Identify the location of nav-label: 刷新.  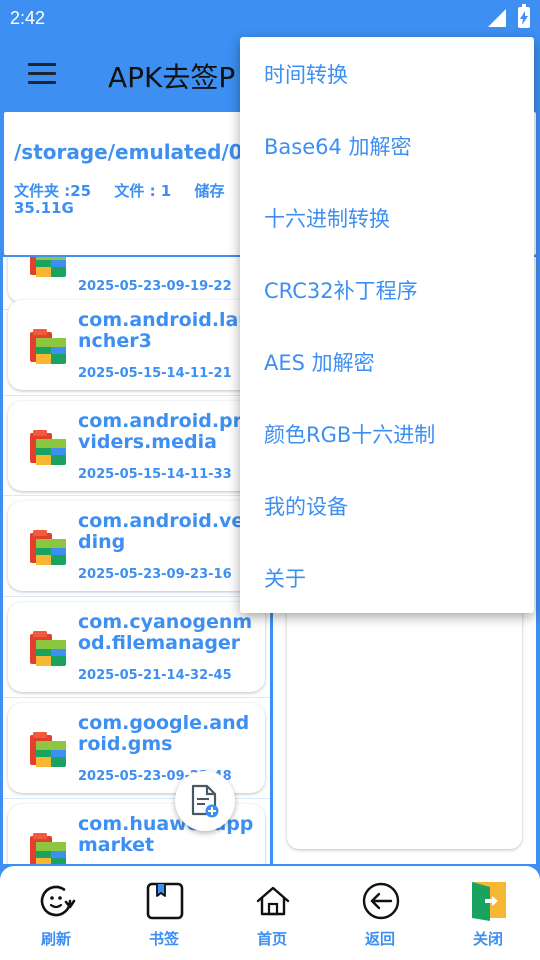
(55, 939).